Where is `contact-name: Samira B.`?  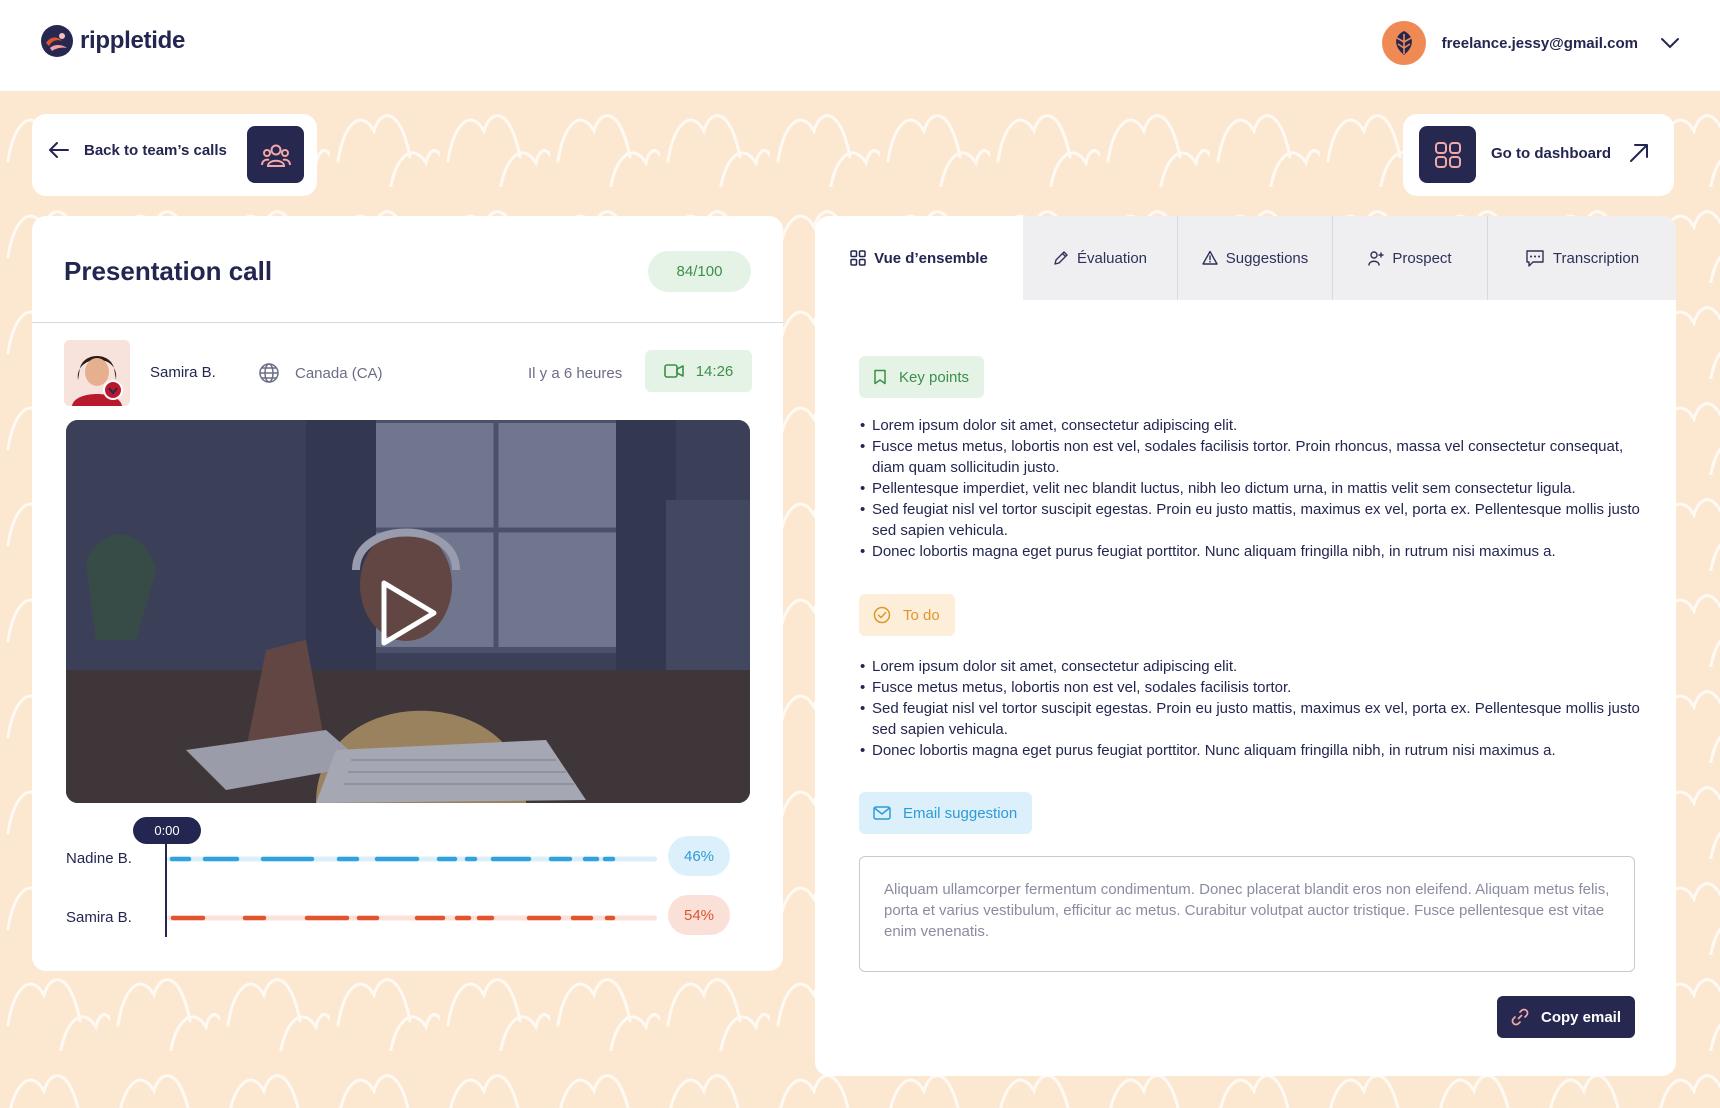
contact-name: Samira B. is located at coordinates (183, 372).